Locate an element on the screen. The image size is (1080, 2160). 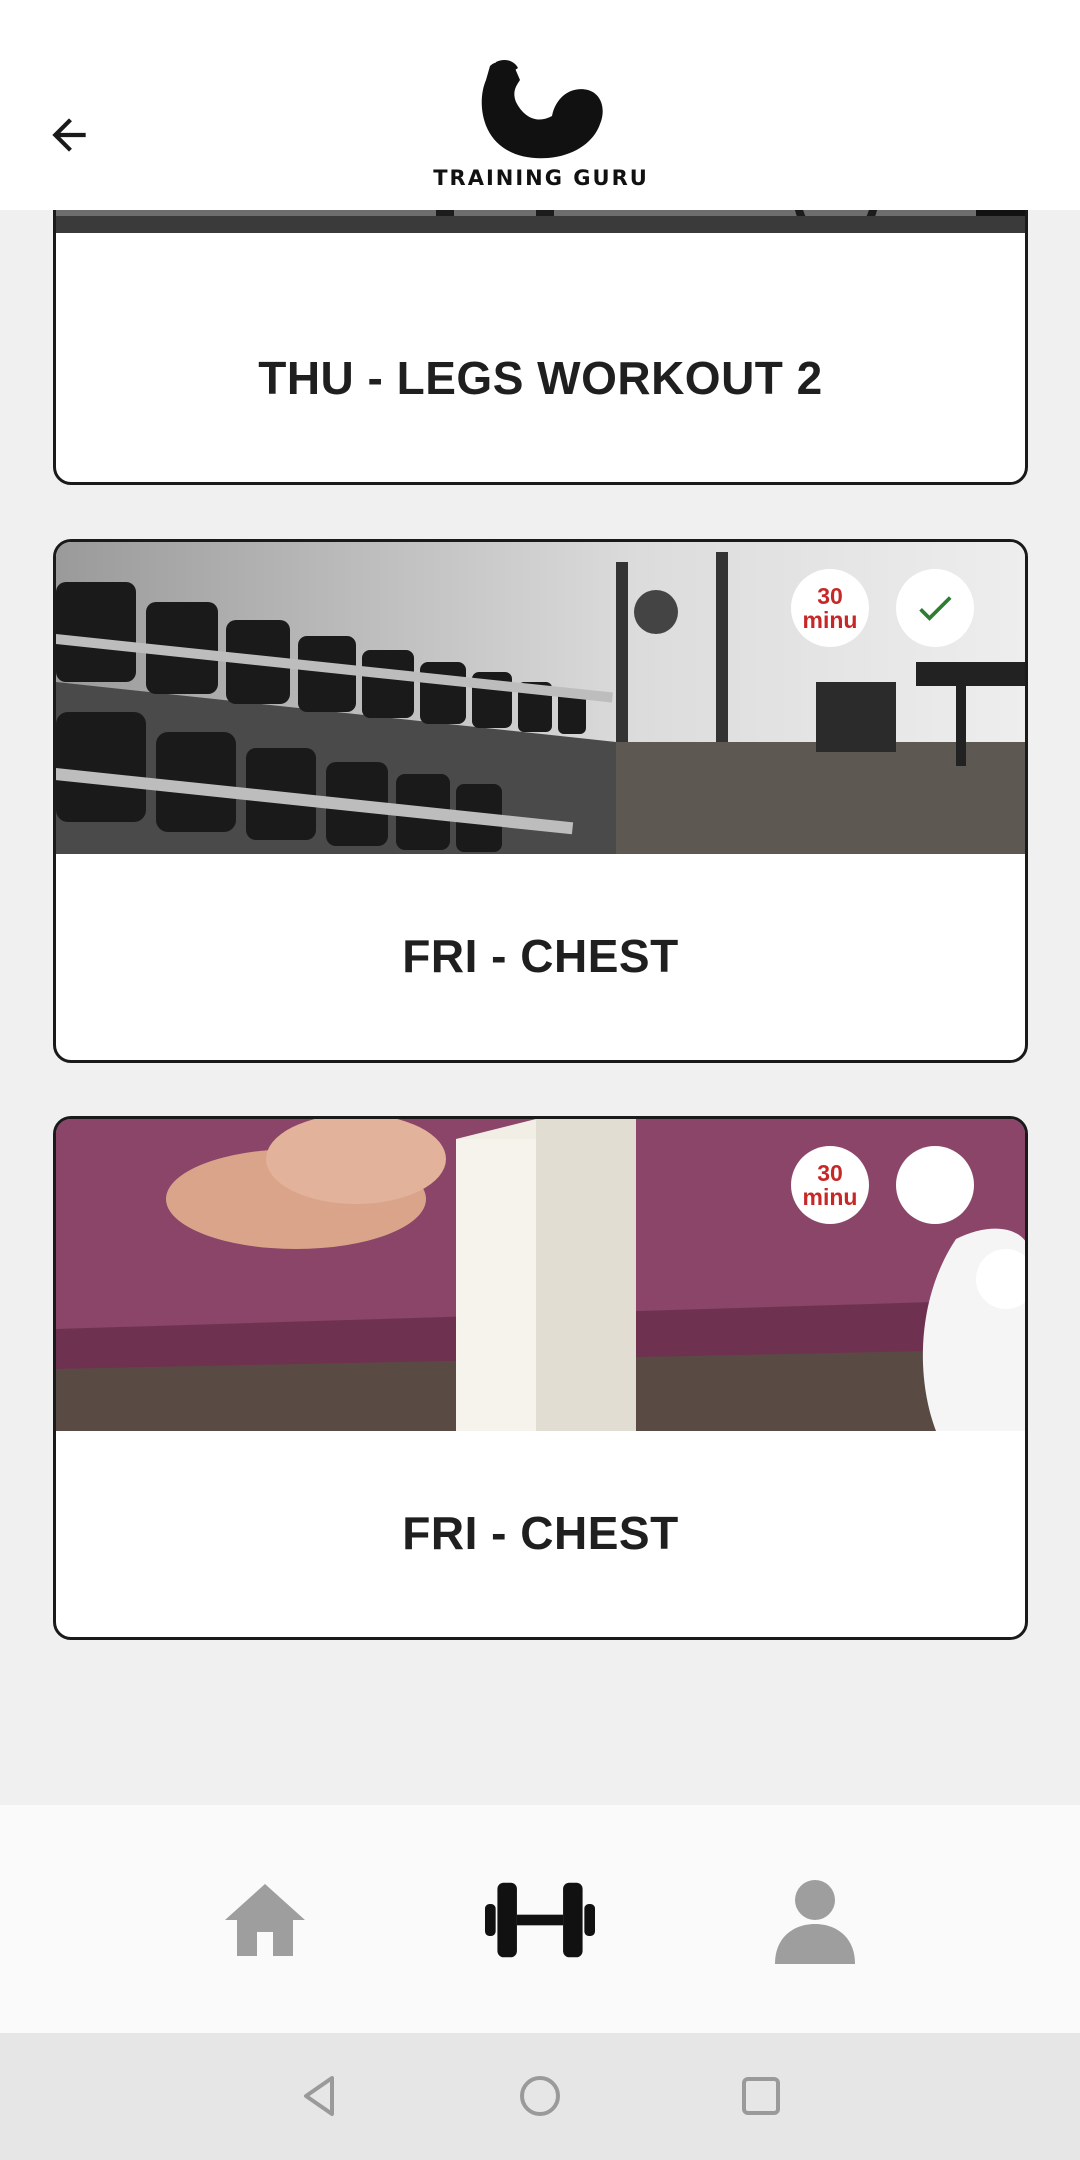
app-header: TRAINING GURU is located at coordinates (540, 105).